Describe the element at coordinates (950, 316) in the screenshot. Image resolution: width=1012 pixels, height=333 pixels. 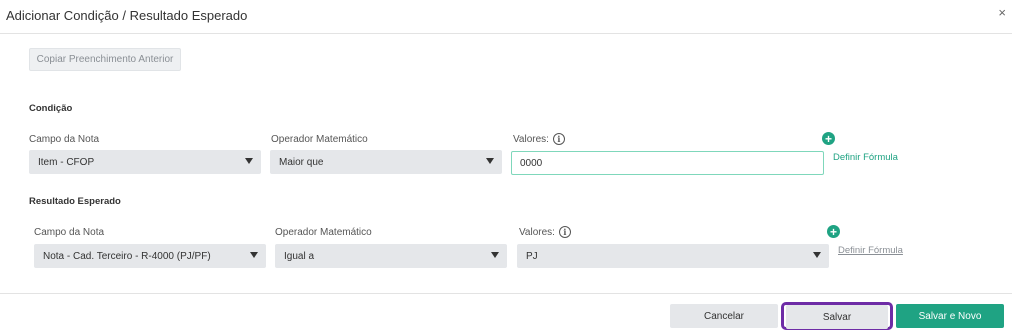
I see `save-and-new-button: Salvar e Novo` at that location.